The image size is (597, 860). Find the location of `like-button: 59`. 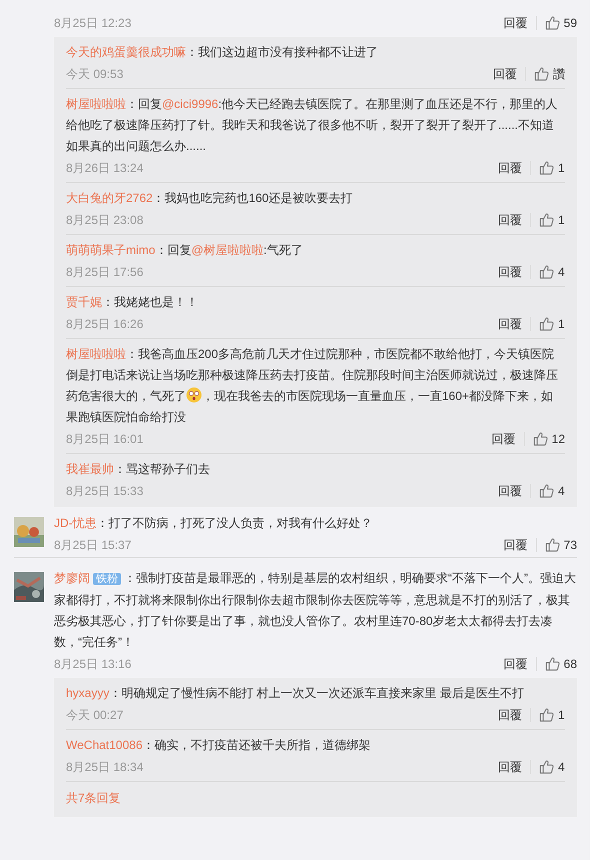

like-button: 59 is located at coordinates (556, 23).